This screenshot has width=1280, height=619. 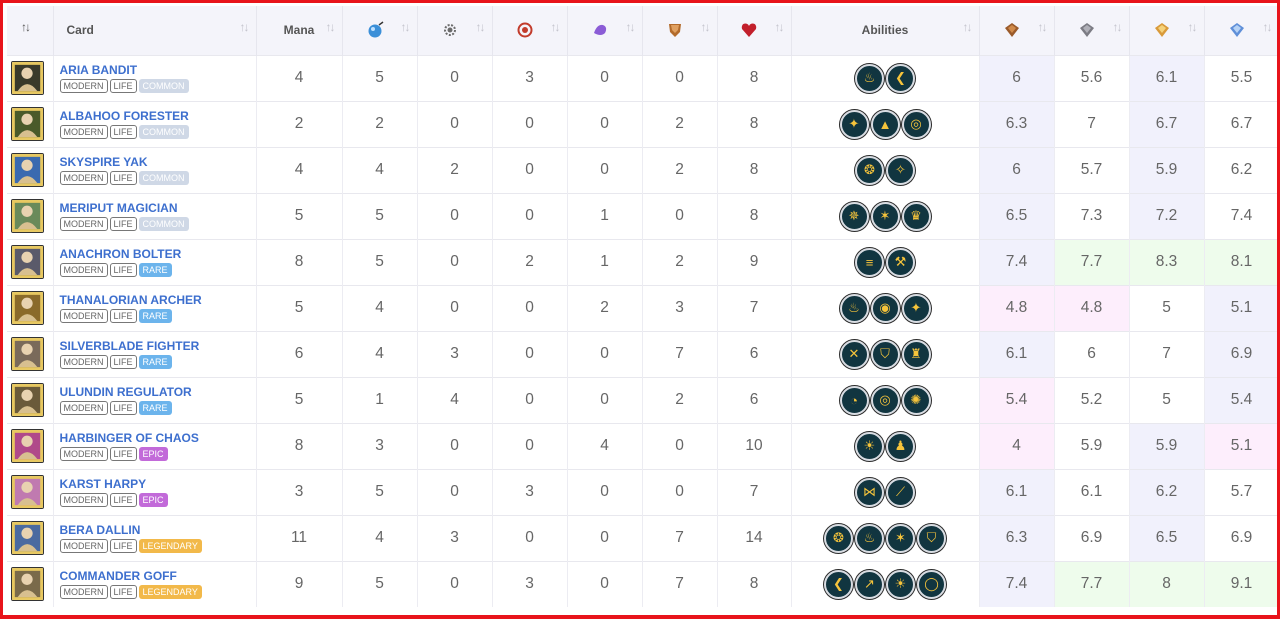 What do you see at coordinates (885, 308) in the screenshot?
I see `eyes-icon: ◉` at bounding box center [885, 308].